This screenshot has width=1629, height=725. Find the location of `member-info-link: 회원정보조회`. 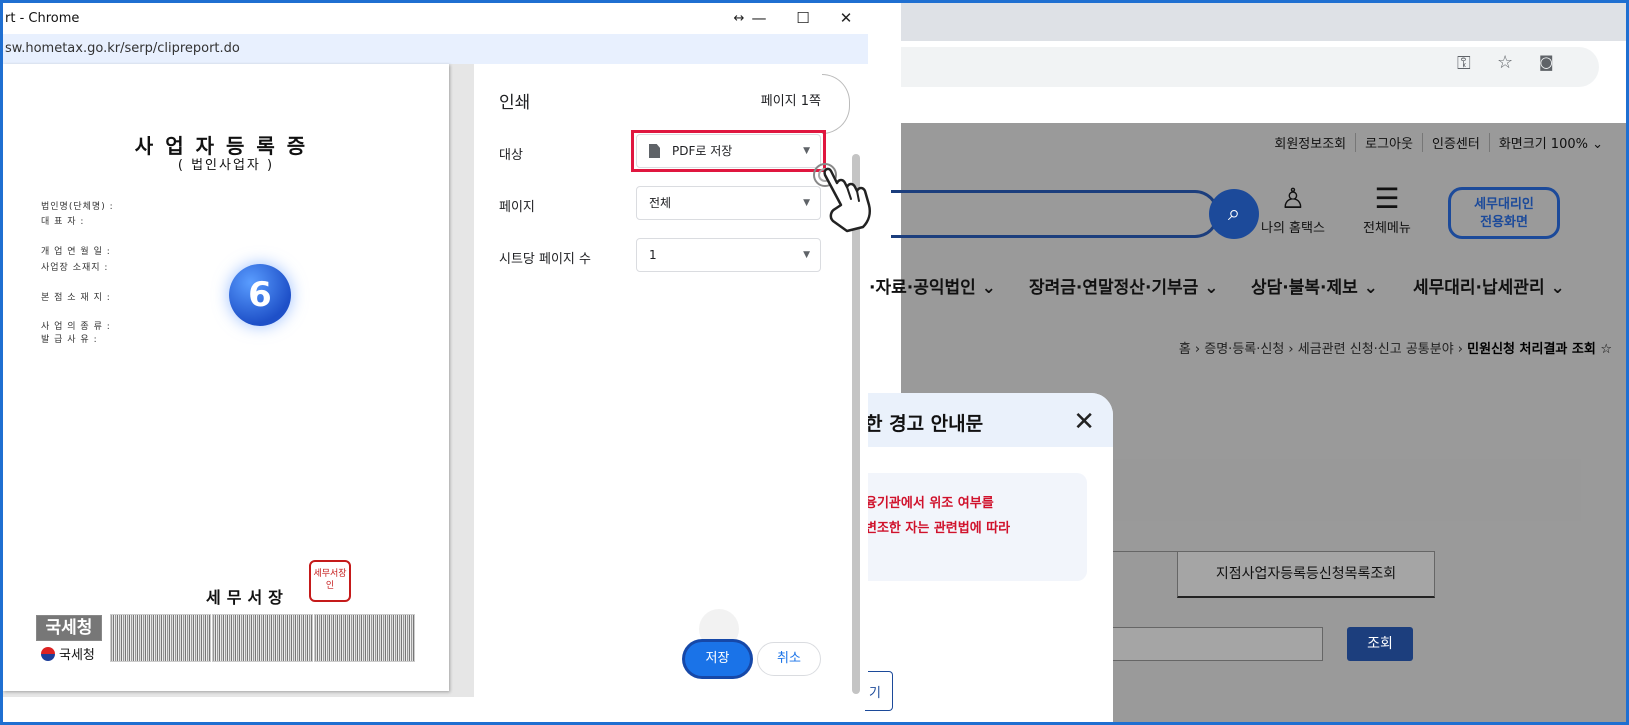

member-info-link: 회원정보조회 is located at coordinates (1310, 142).